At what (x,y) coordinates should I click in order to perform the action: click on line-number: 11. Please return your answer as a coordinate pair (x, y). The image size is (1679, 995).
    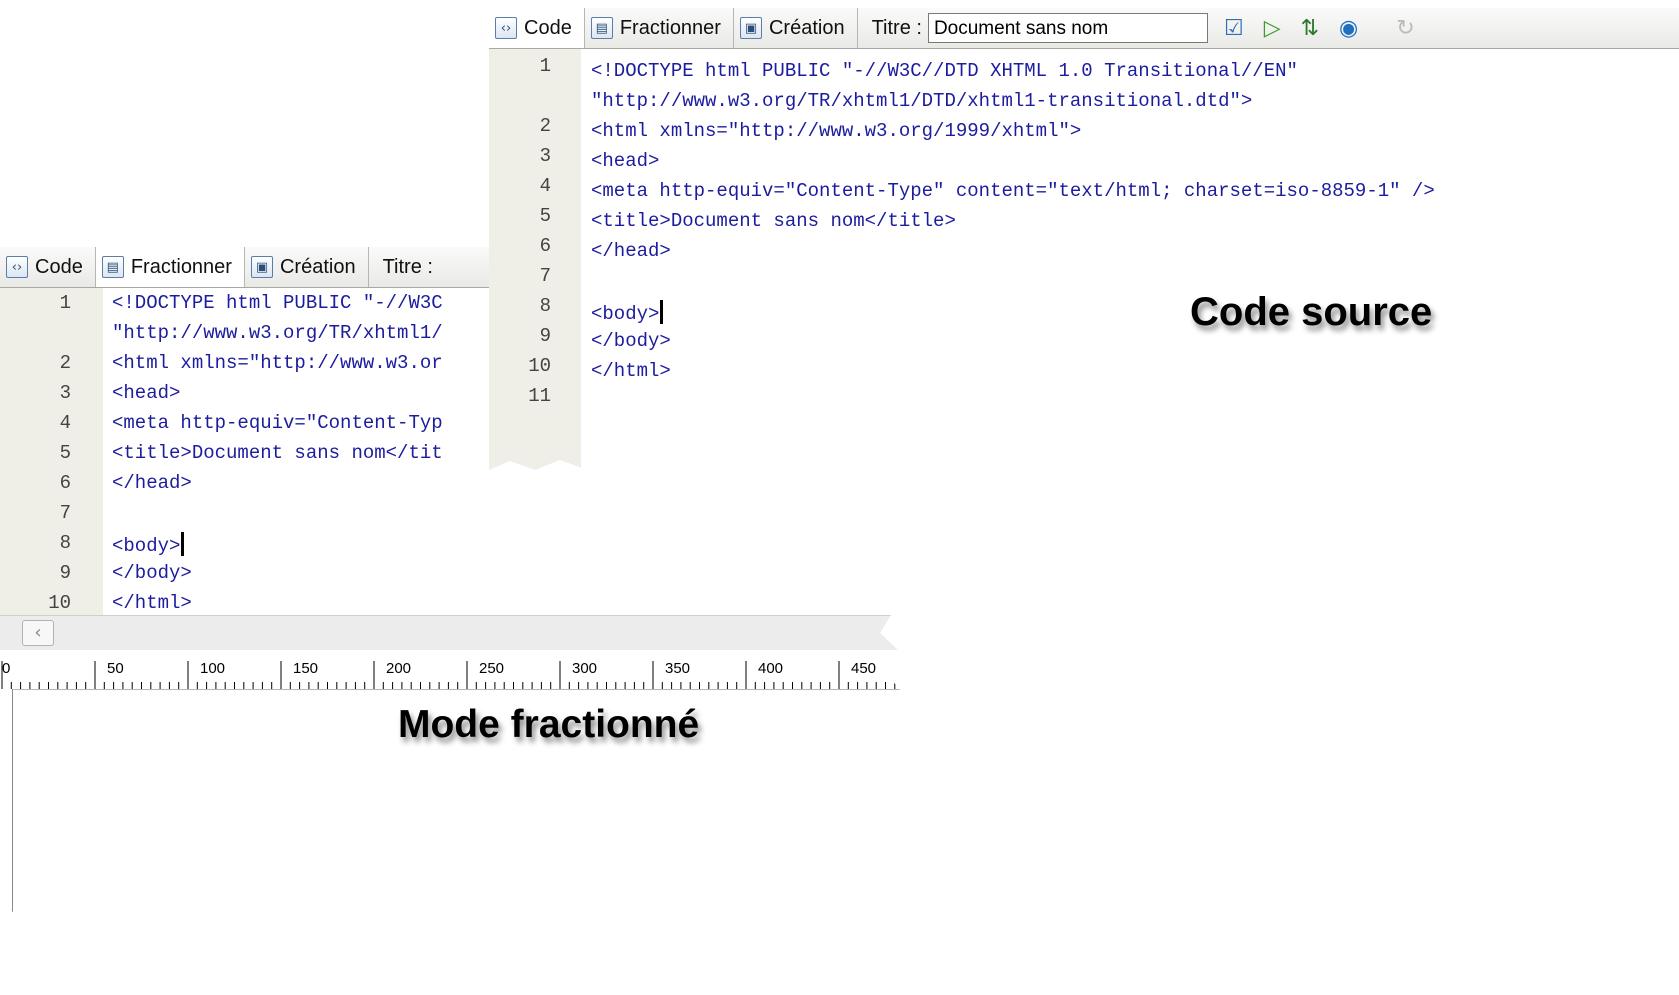
    Looking at the image, I should click on (539, 396).